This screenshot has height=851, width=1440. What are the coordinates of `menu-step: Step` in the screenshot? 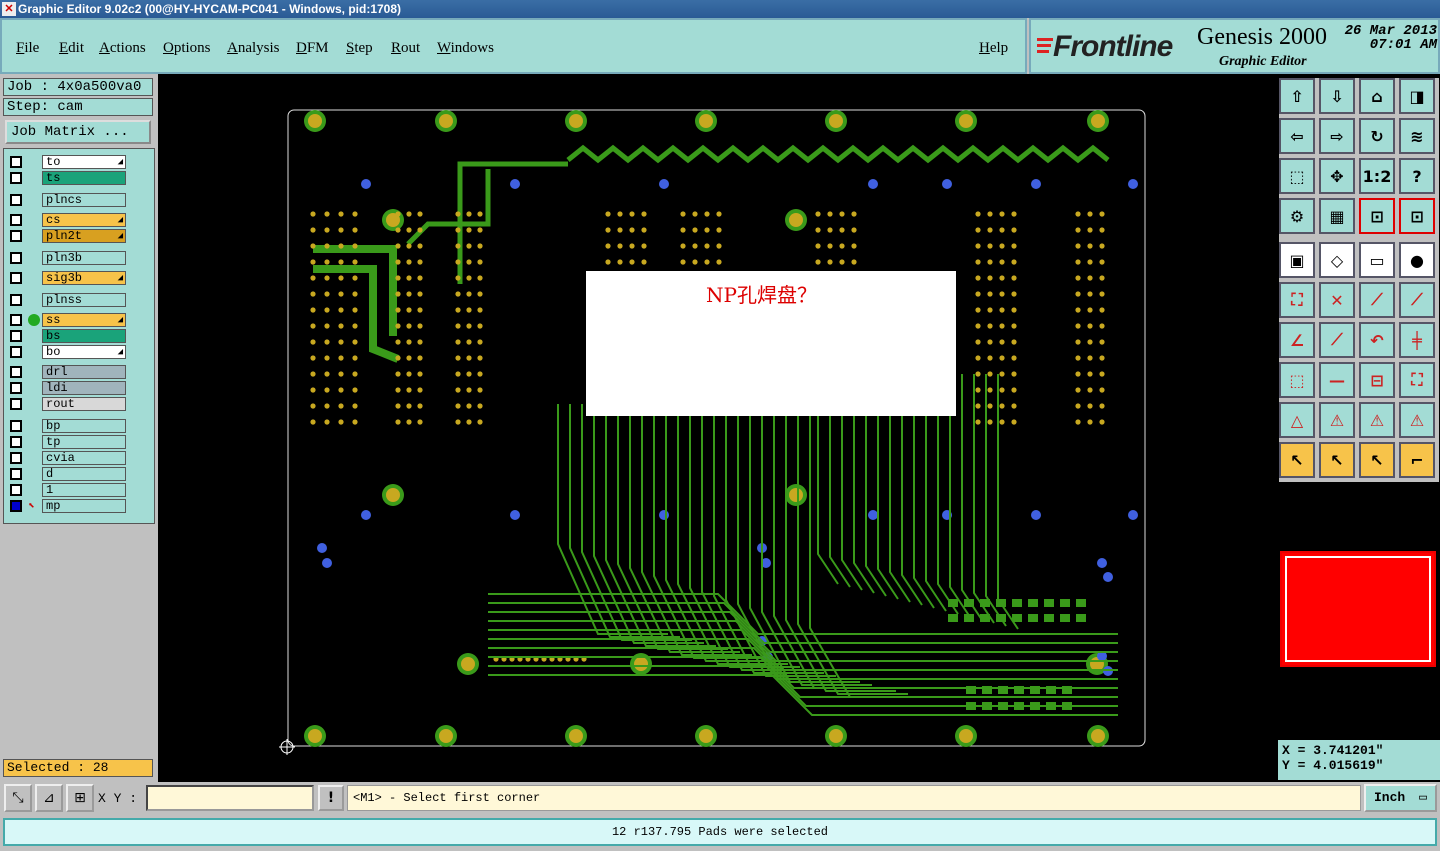 It's located at (359, 48).